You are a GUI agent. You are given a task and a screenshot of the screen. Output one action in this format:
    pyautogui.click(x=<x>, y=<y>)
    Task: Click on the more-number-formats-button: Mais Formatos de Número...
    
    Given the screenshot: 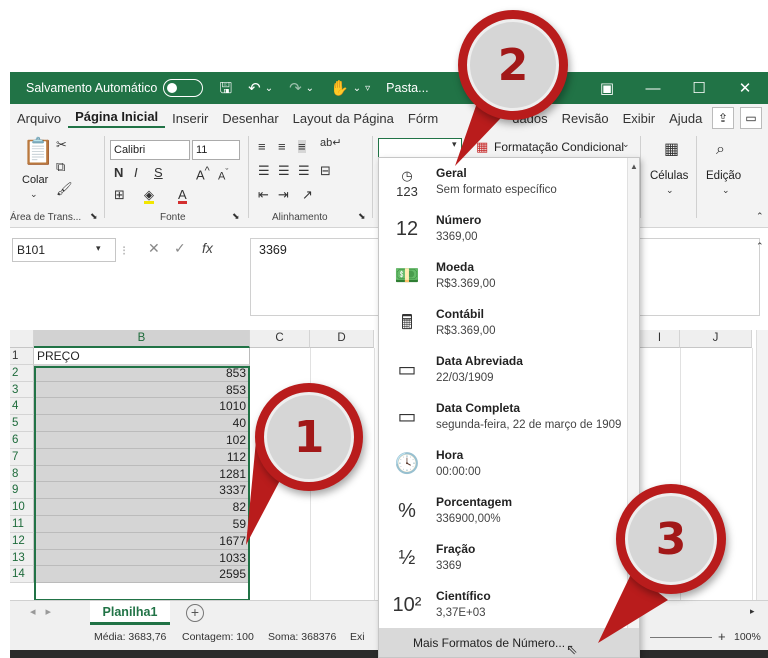 What is the action you would take?
    pyautogui.click(x=509, y=642)
    